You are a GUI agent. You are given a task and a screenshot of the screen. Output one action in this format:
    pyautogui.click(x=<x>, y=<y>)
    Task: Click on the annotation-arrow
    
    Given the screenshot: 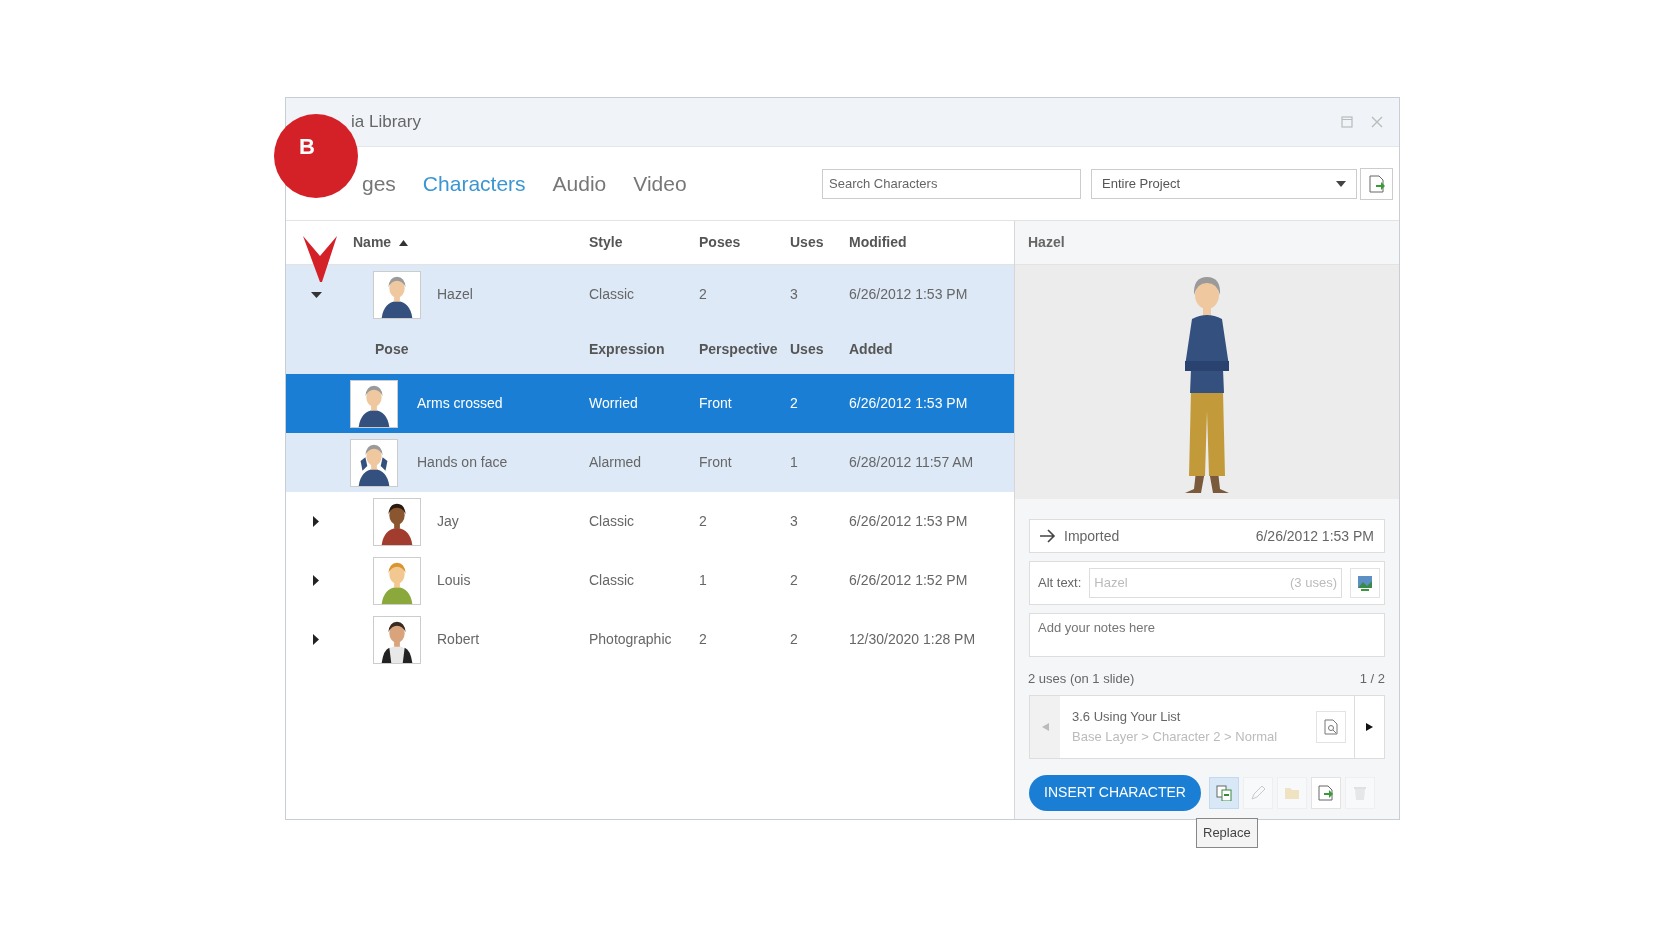 What is the action you would take?
    pyautogui.click(x=320, y=259)
    